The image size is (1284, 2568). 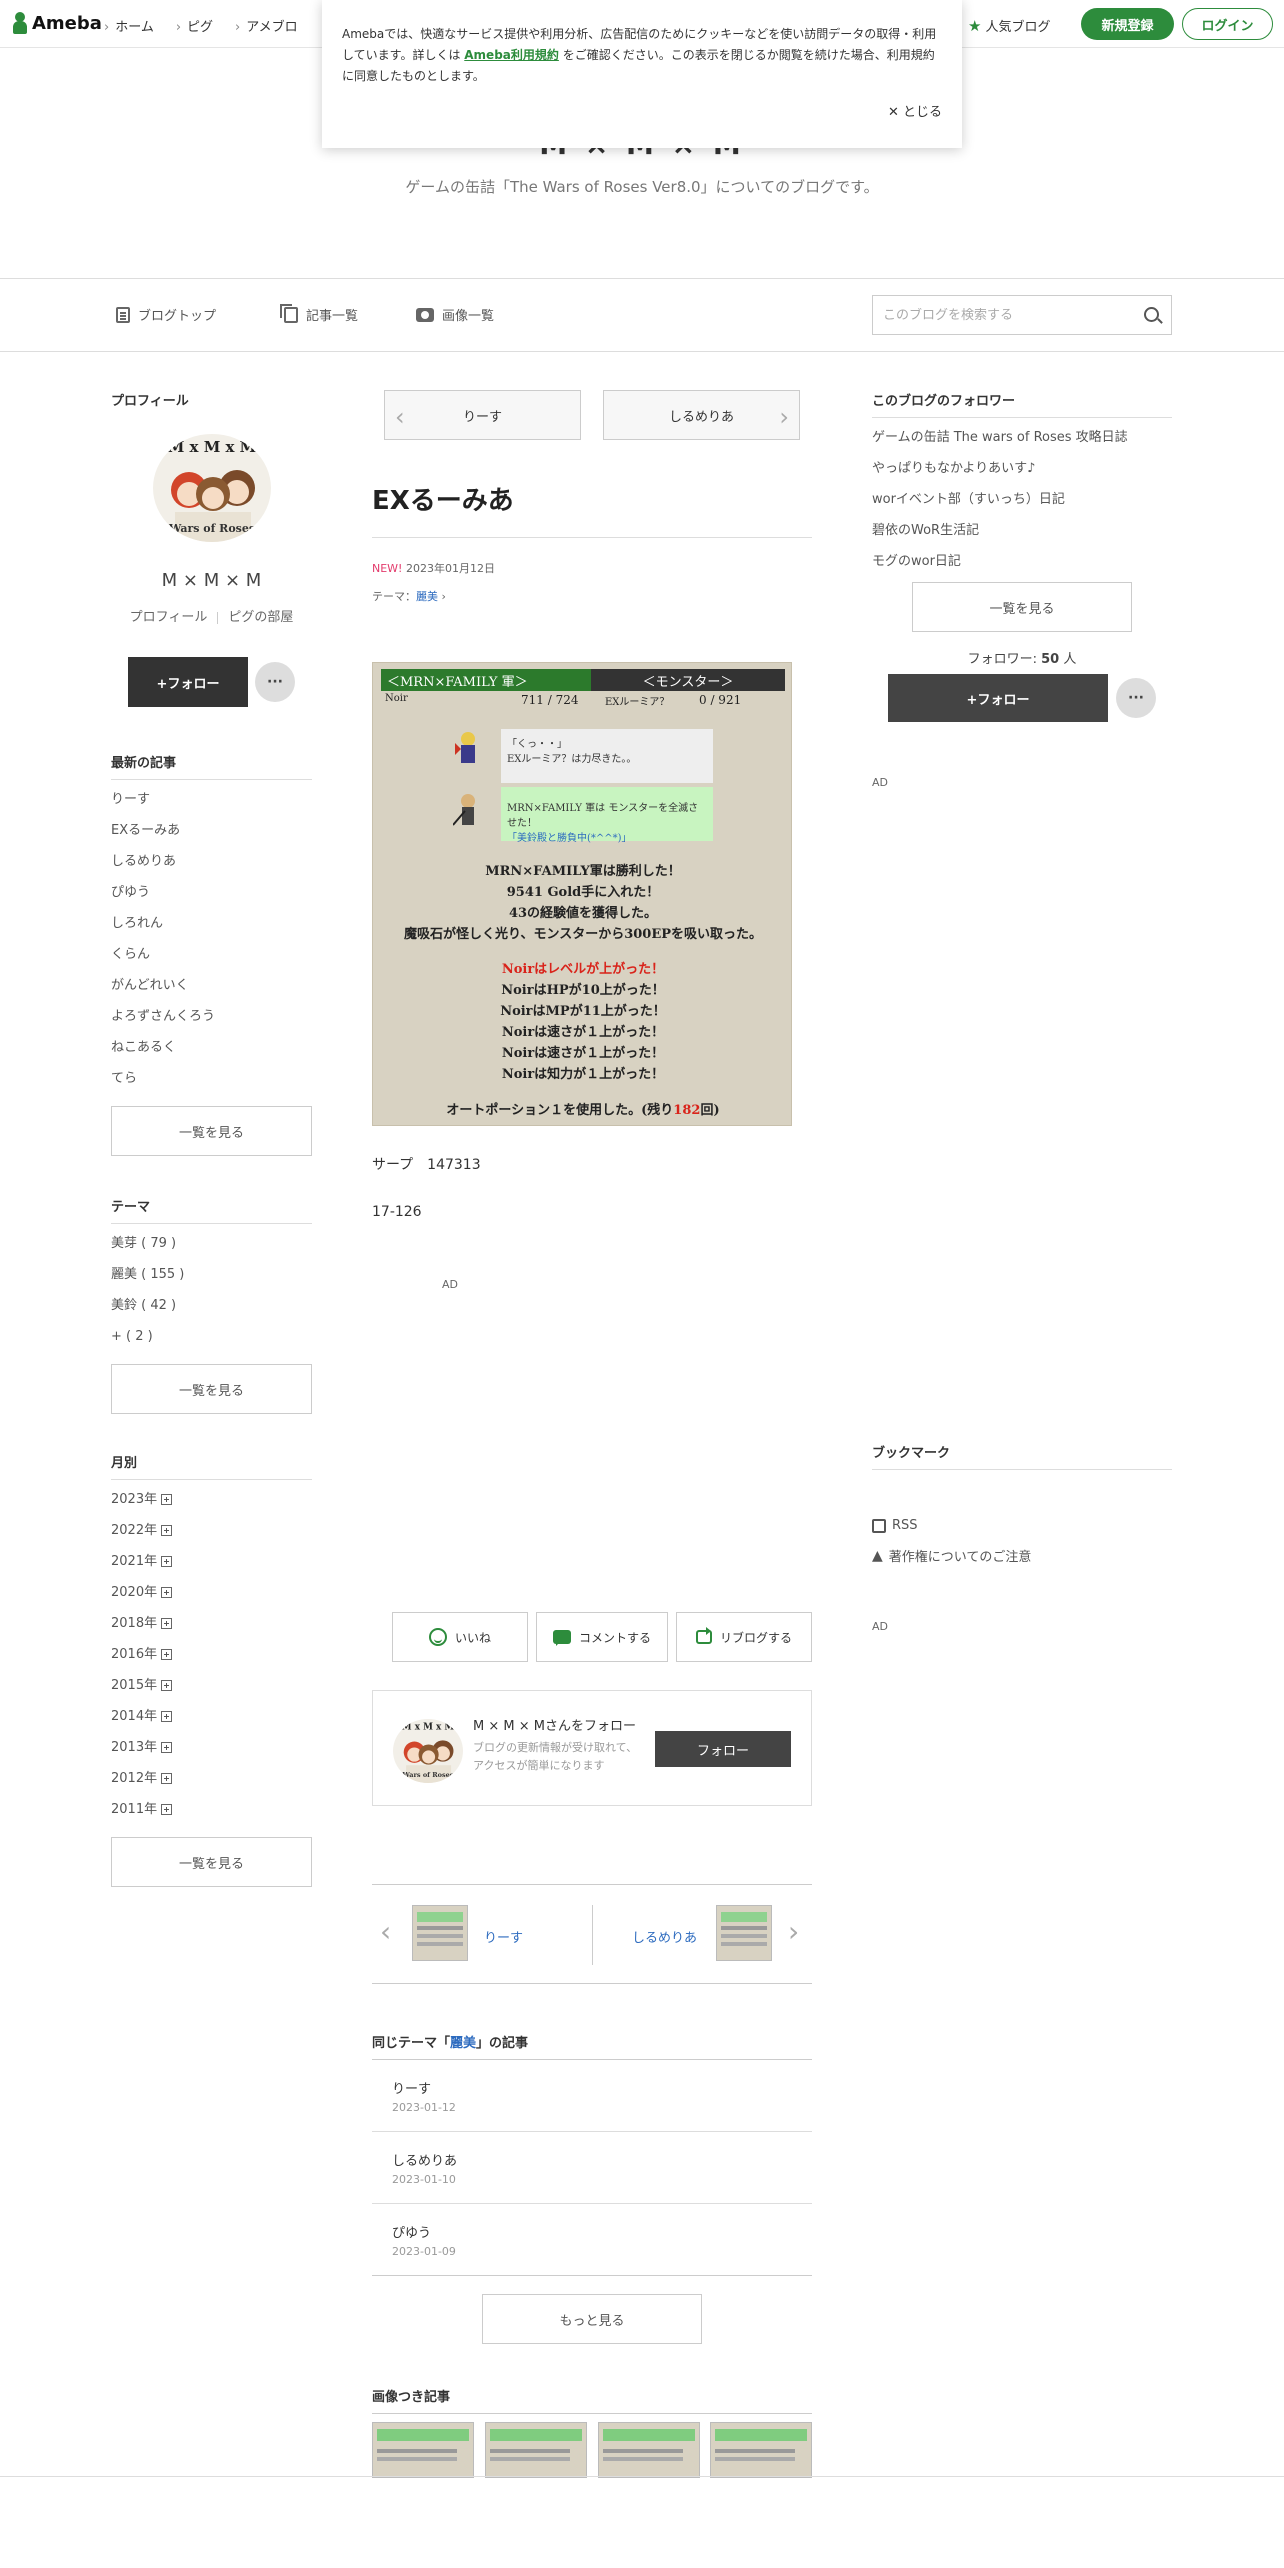 What do you see at coordinates (211, 1016) in the screenshot?
I see `recent-entry-item: よろずさんくろう` at bounding box center [211, 1016].